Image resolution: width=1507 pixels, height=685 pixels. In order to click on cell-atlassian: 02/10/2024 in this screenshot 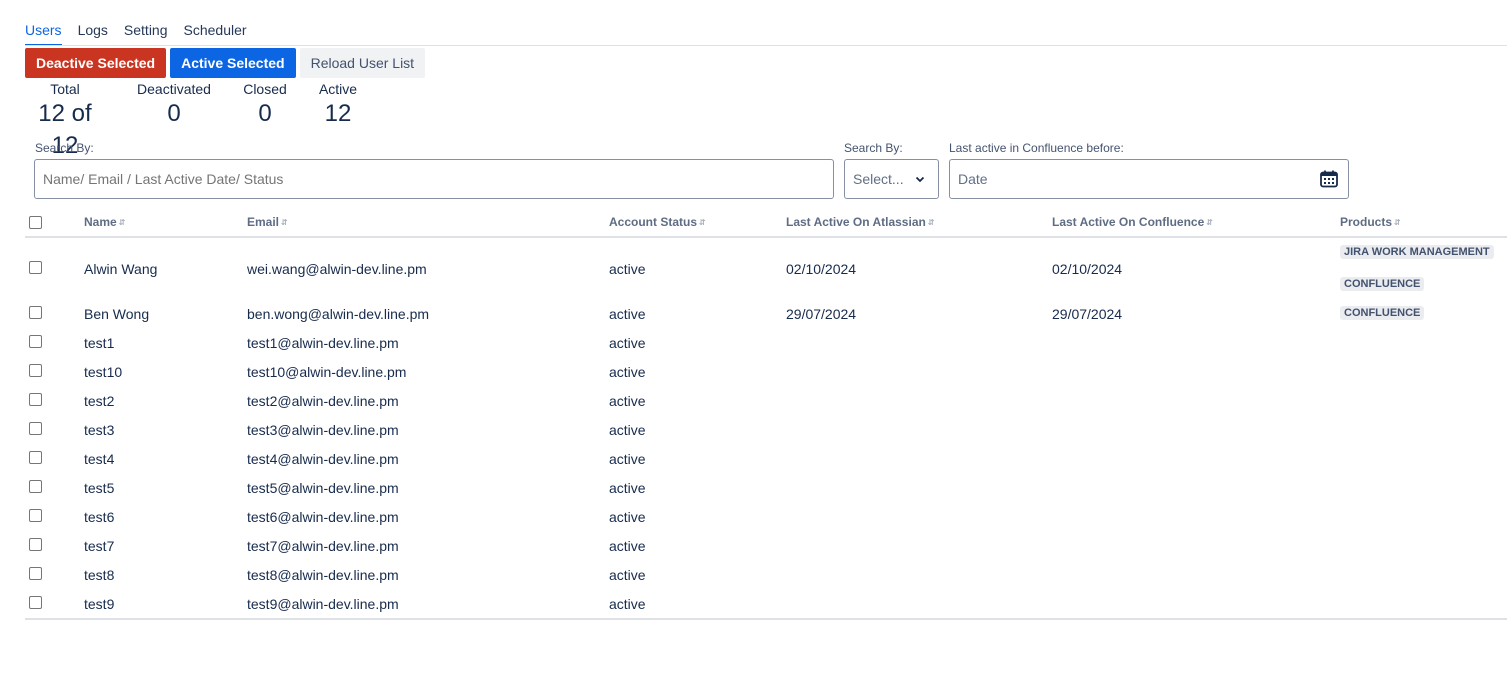, I will do `click(821, 269)`.